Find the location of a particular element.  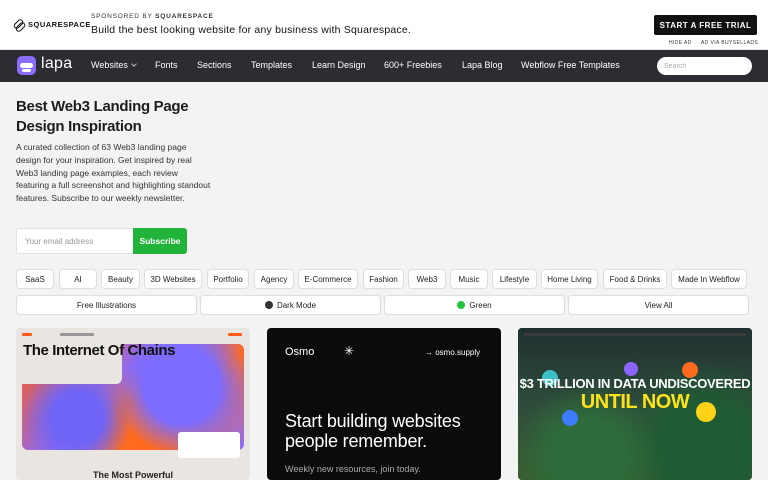

lapa-logo-icon is located at coordinates (26, 65).